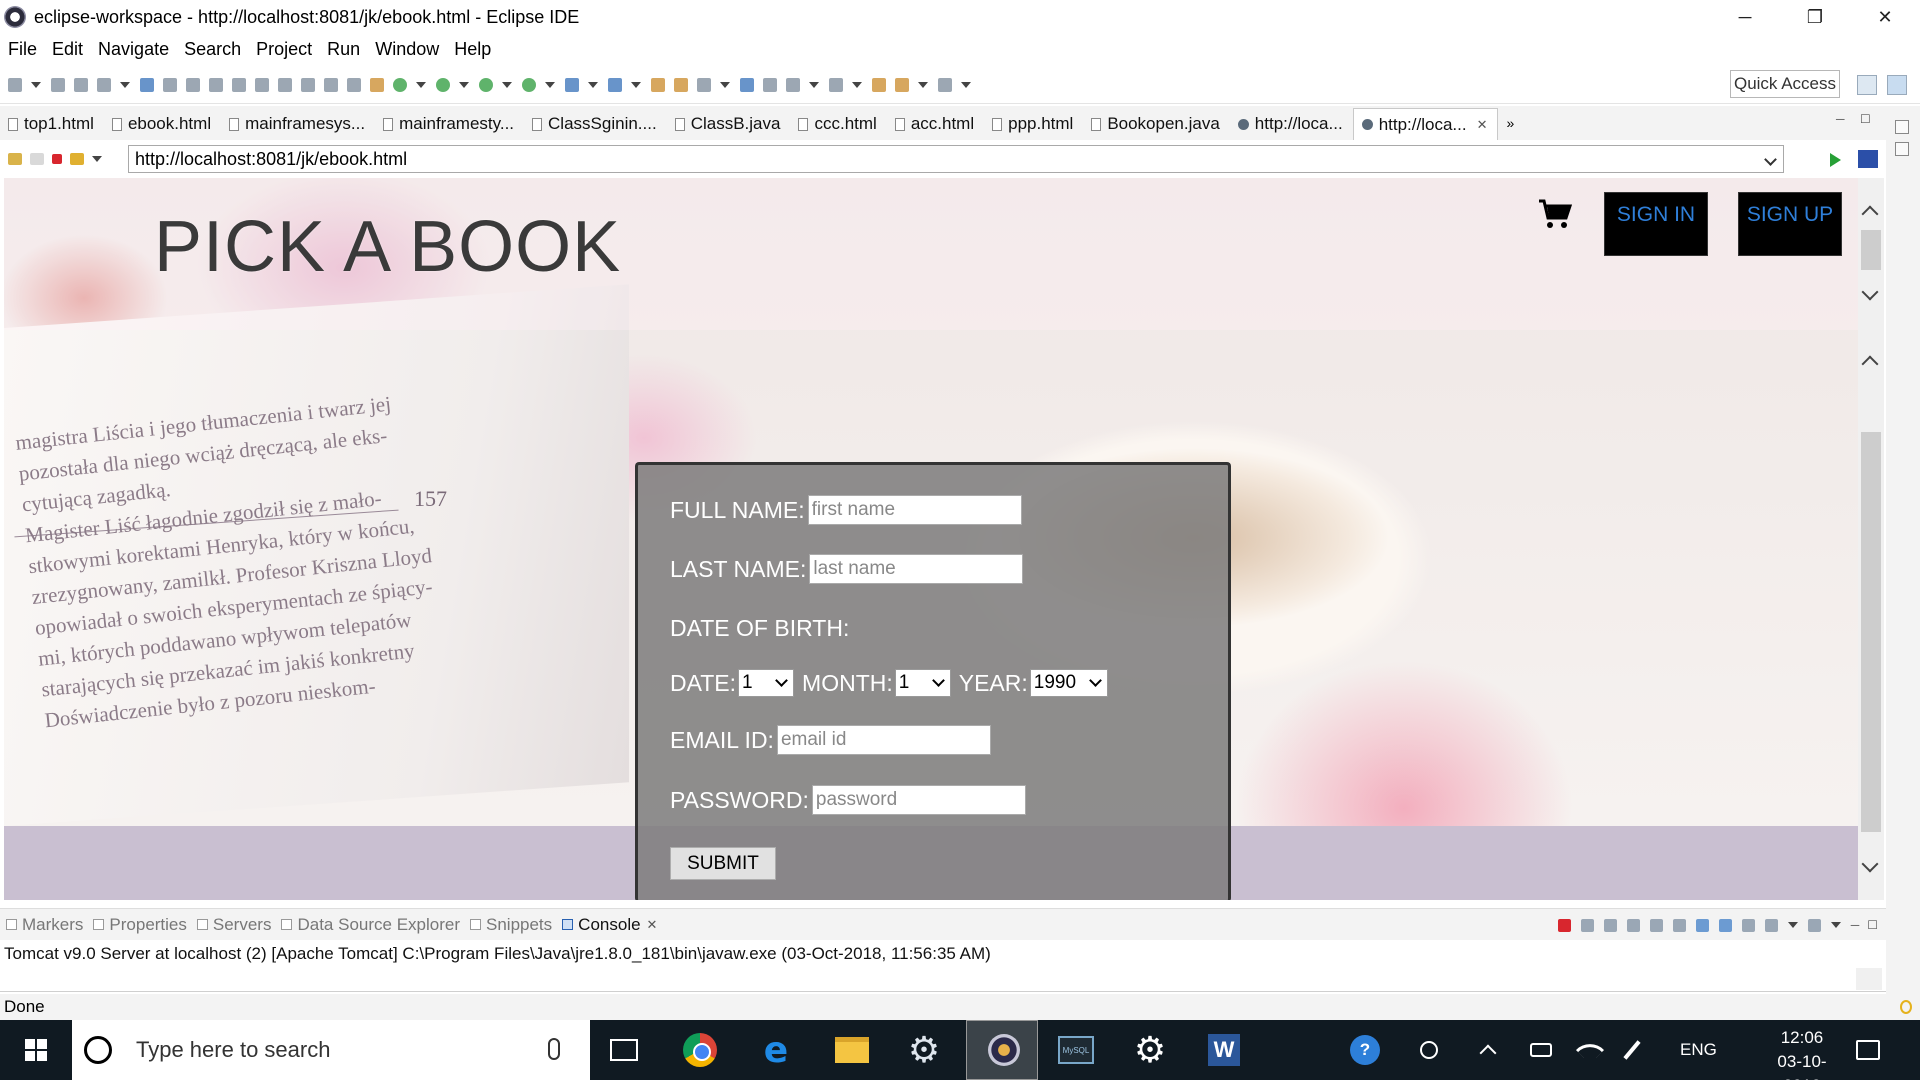  Describe the element at coordinates (914, 510) in the screenshot. I see `first-name-input` at that location.